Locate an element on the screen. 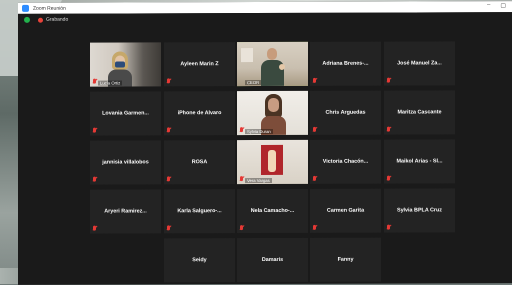 This screenshot has height=285, width=512. participant-name: jannisia villalobos is located at coordinates (125, 162).